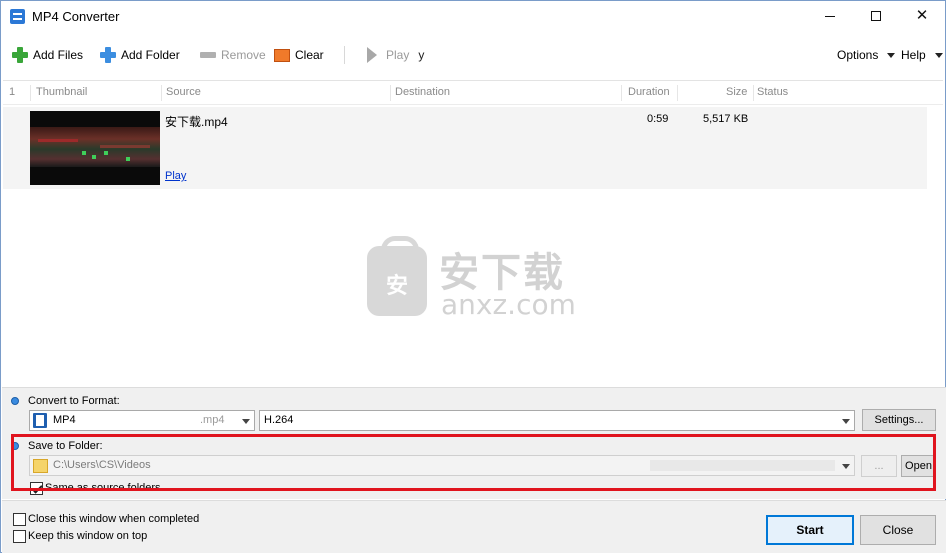  What do you see at coordinates (372, 55) in the screenshot?
I see `play-icon` at bounding box center [372, 55].